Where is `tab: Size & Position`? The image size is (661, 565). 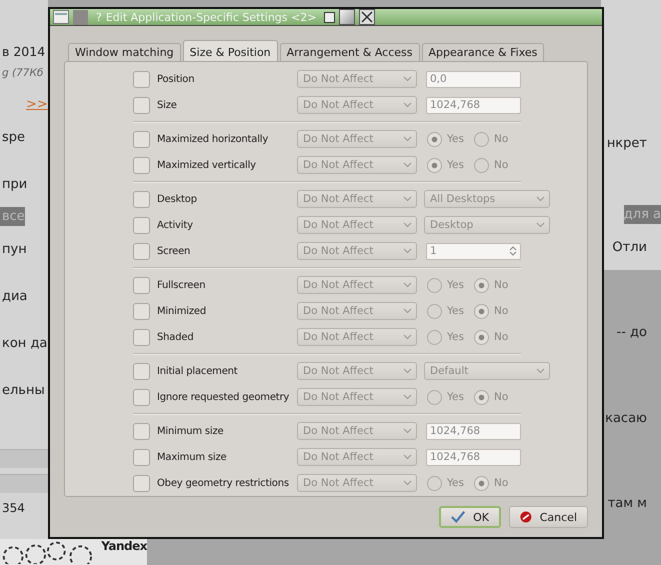
tab: Size & Position is located at coordinates (230, 50).